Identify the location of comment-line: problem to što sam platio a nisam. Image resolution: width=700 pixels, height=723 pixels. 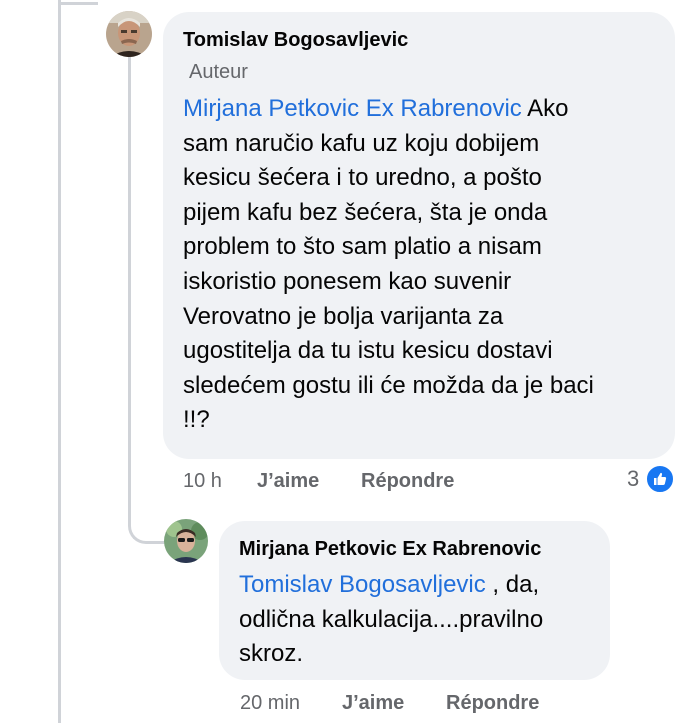
(362, 247).